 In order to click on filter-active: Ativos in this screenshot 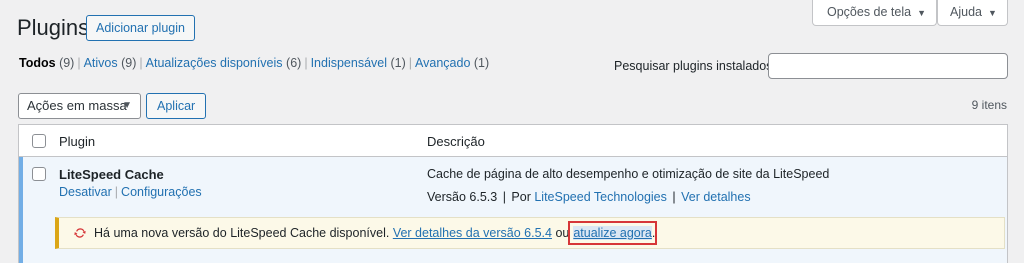, I will do `click(101, 63)`.